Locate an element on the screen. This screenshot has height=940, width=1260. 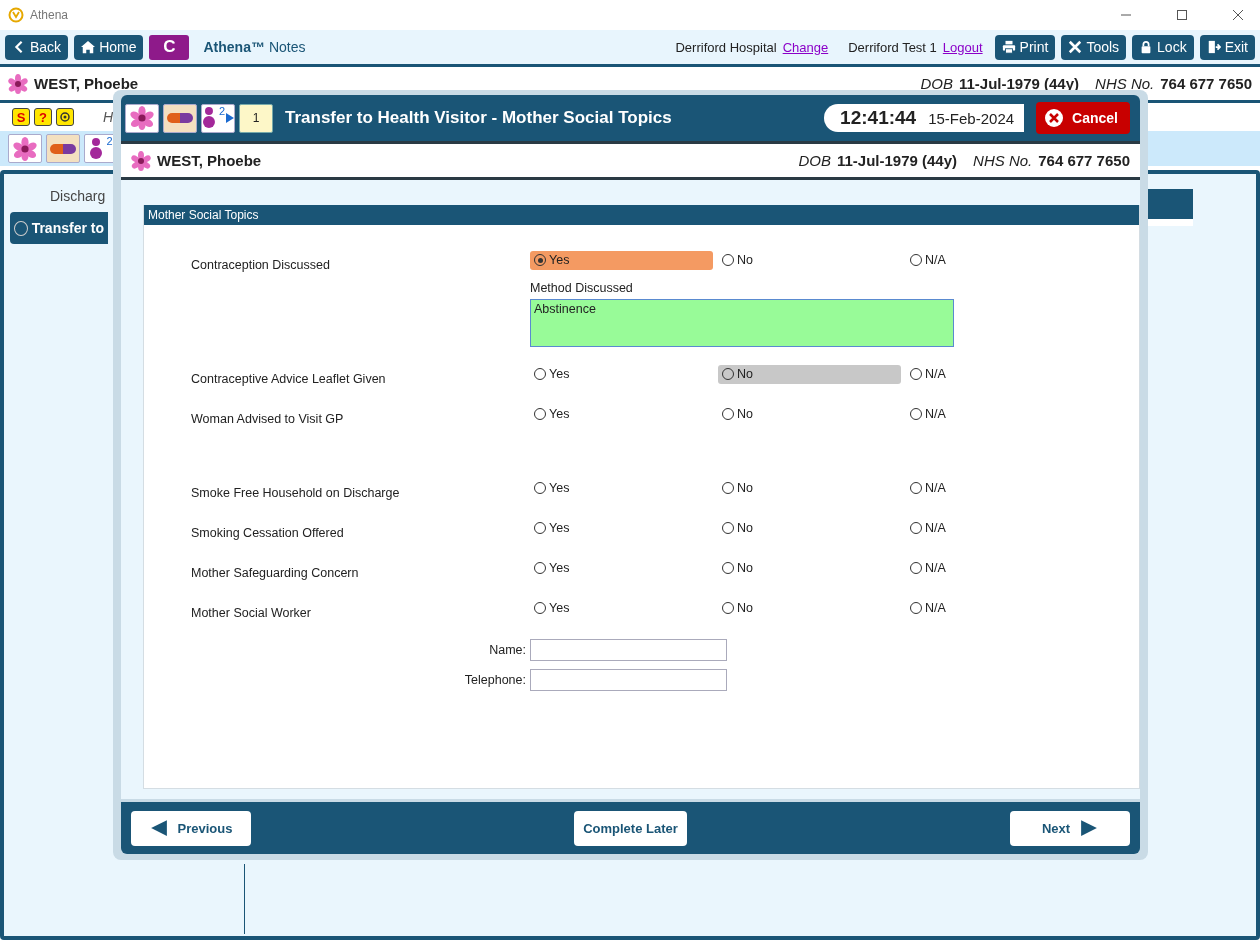
cancel-button: Cancel is located at coordinates (1083, 118).